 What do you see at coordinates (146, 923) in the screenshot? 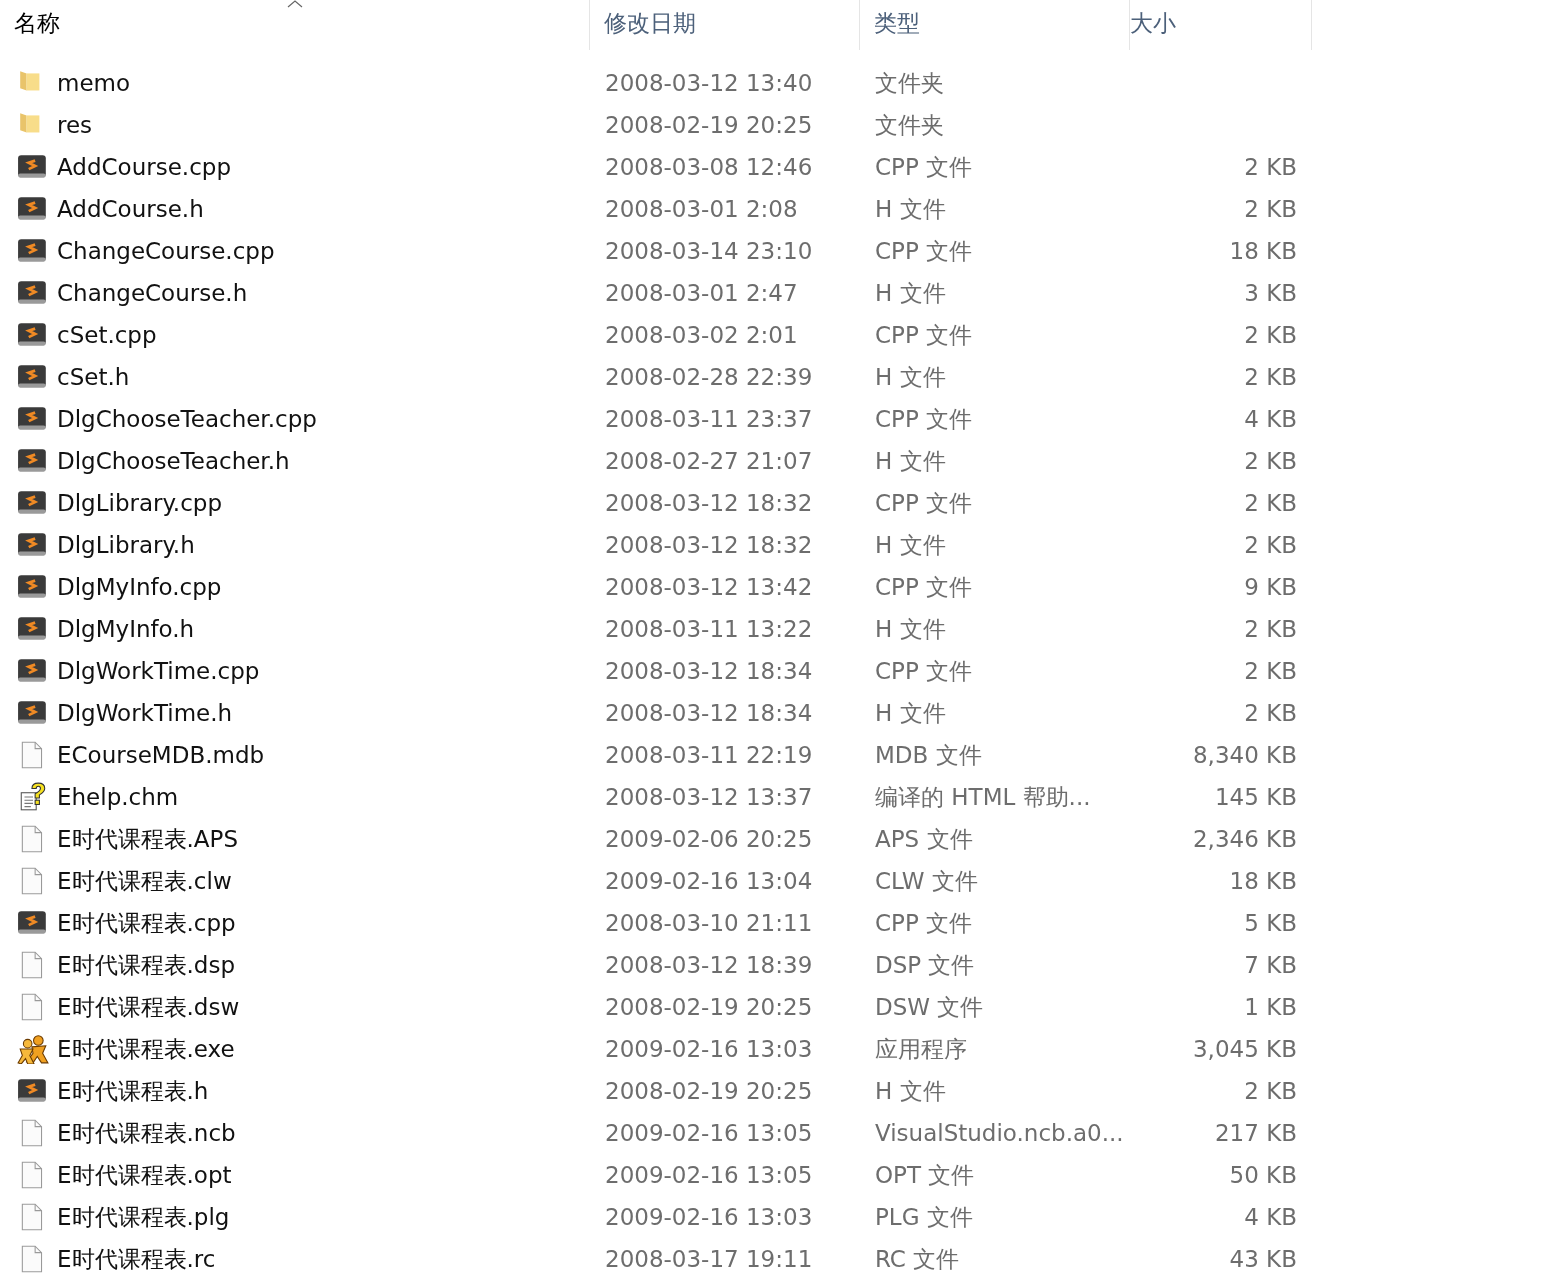
I see `file-name: E时代课程表.cpp` at bounding box center [146, 923].